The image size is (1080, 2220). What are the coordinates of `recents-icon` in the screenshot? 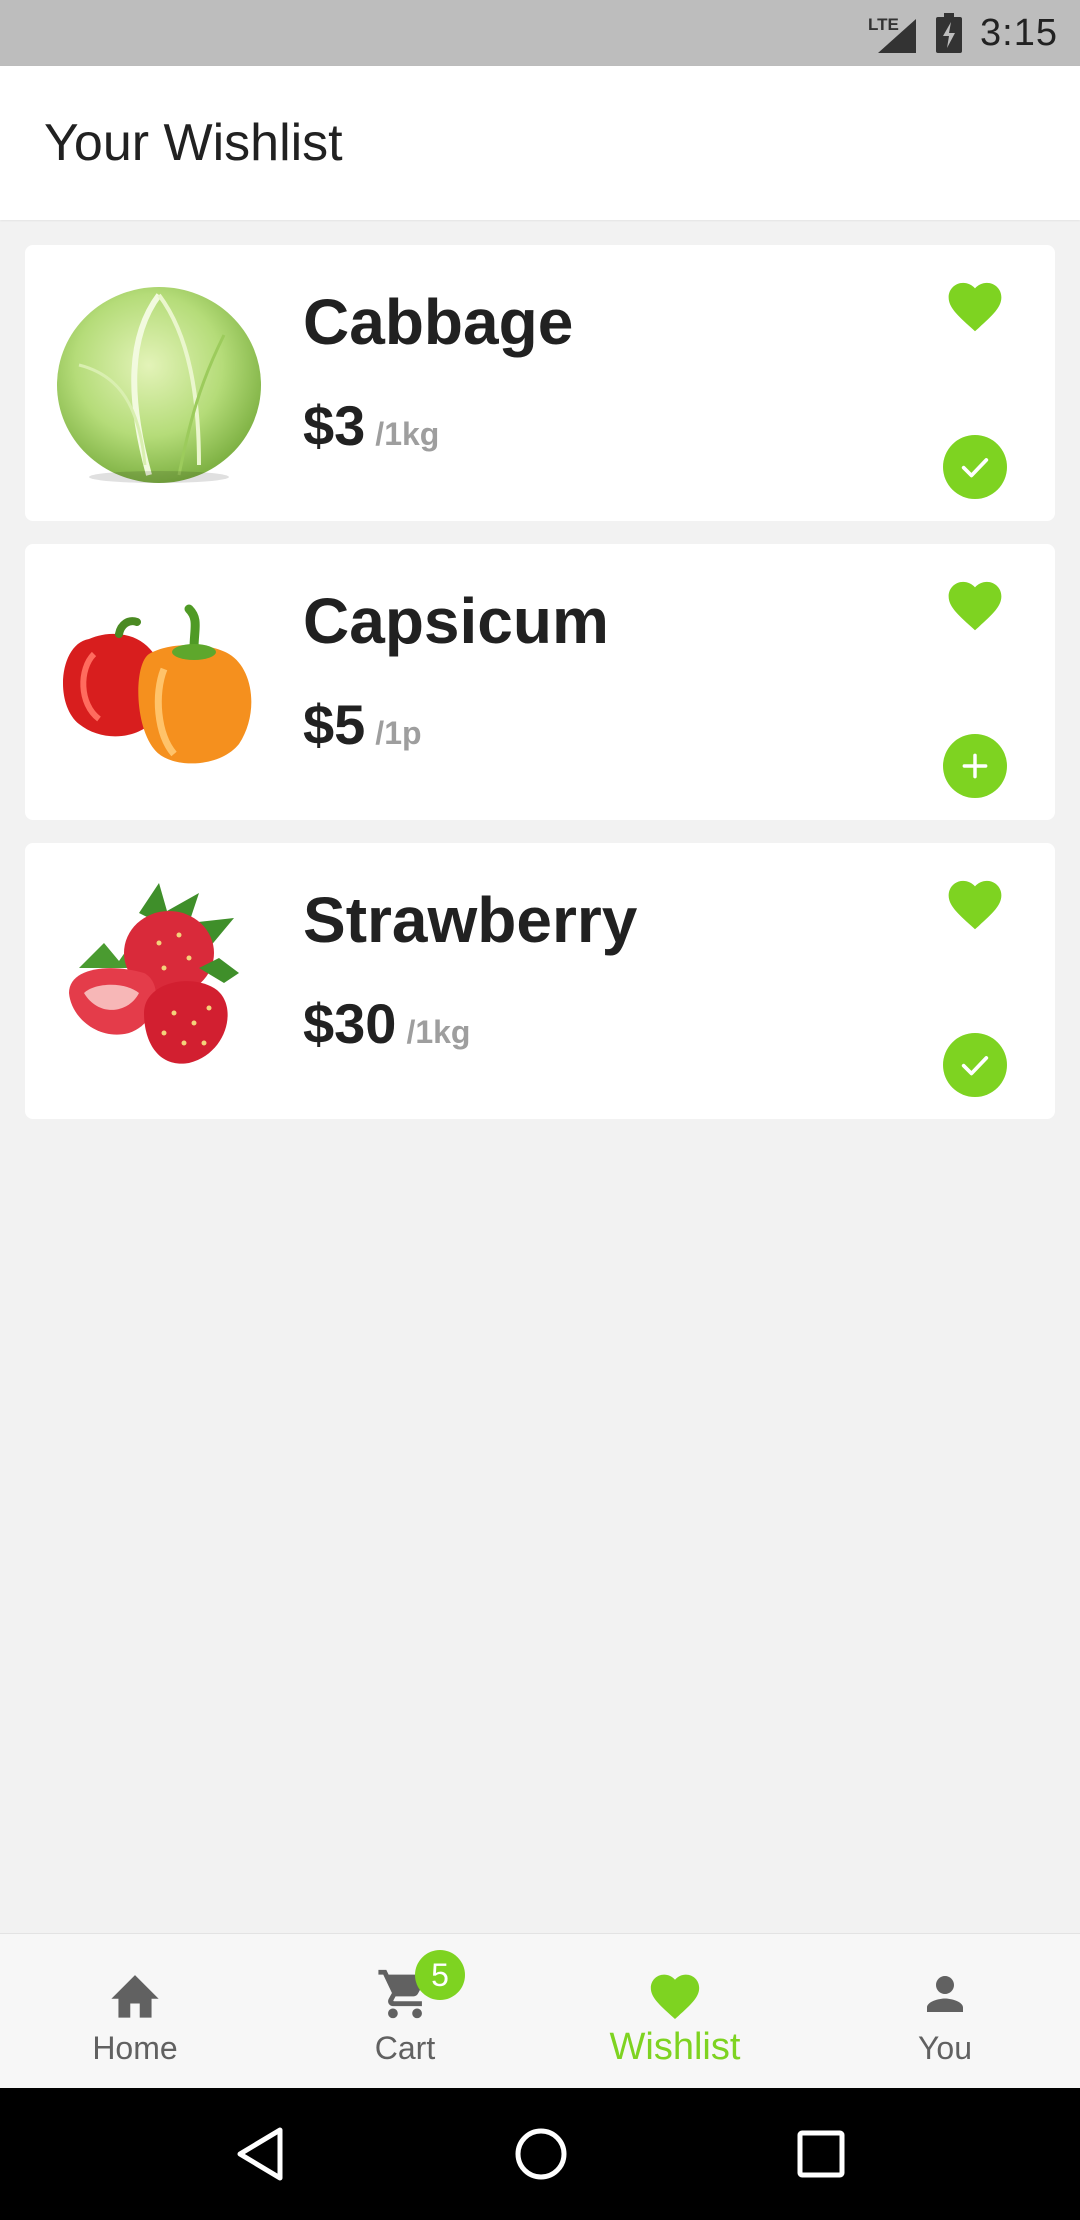 It's located at (821, 2154).